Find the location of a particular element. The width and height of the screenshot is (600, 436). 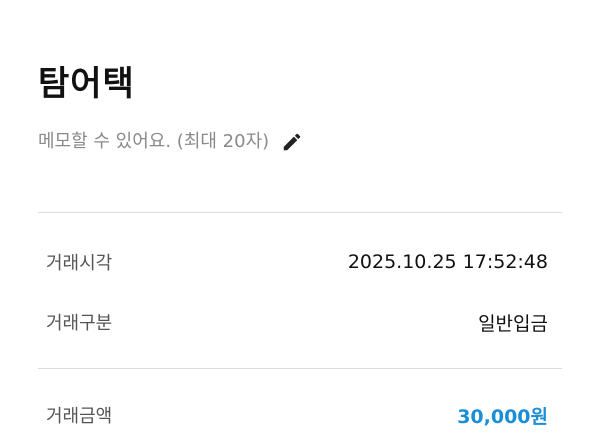

amount-divider is located at coordinates (300, 368).